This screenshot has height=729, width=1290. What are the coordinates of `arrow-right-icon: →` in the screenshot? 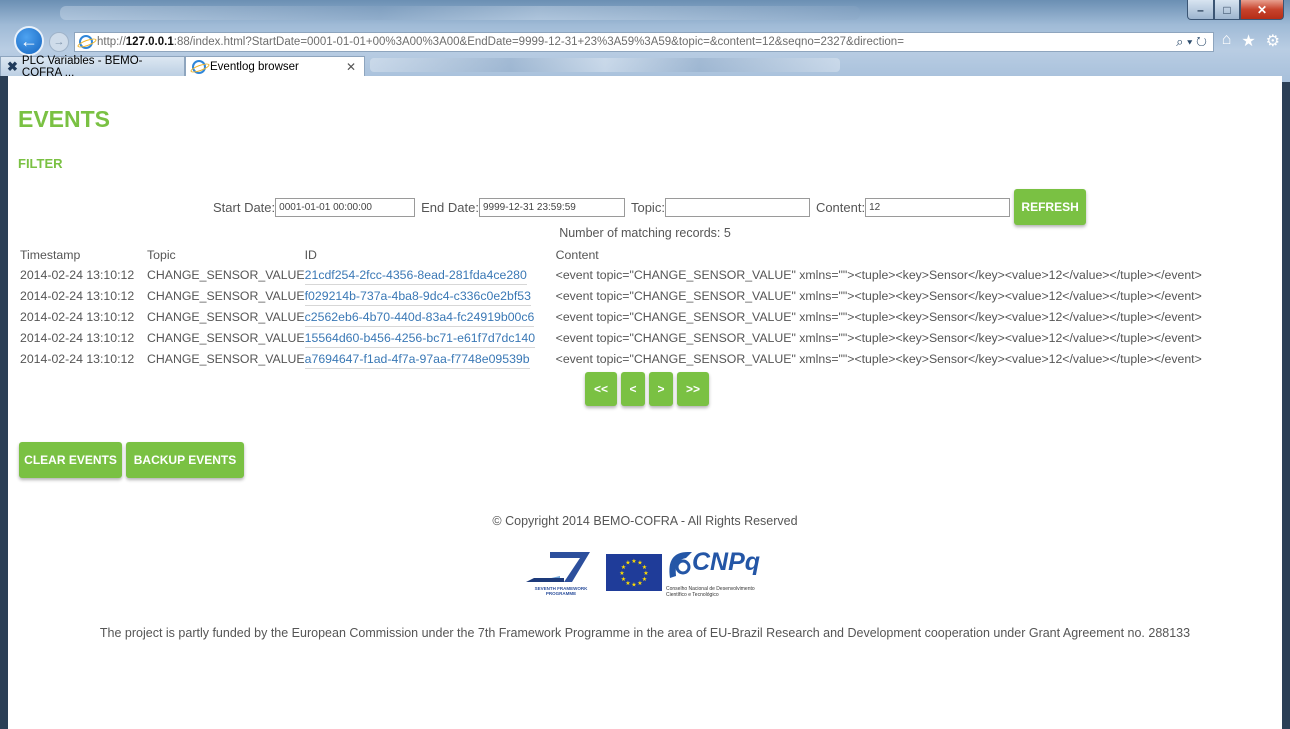 It's located at (59, 42).